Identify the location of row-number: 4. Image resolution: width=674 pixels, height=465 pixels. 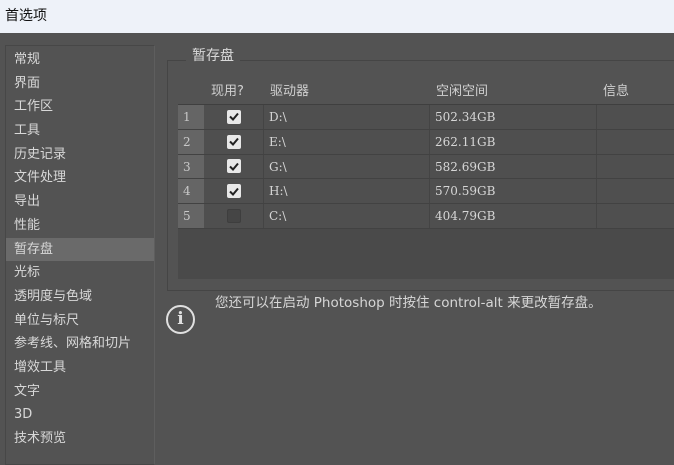
(191, 191).